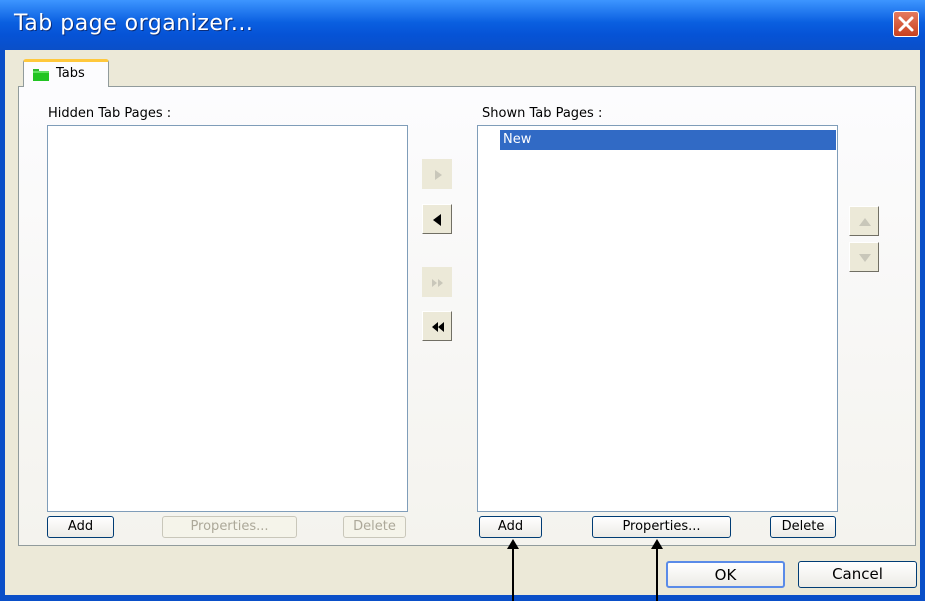  I want to click on shown-delete-button: Delete, so click(803, 527).